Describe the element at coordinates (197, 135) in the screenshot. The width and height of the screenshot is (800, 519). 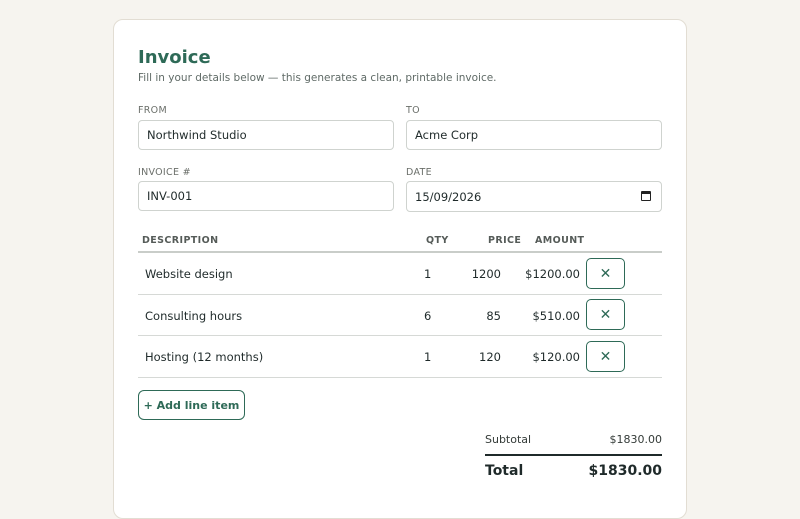
I see `from-field-value: Northwind Studio` at that location.